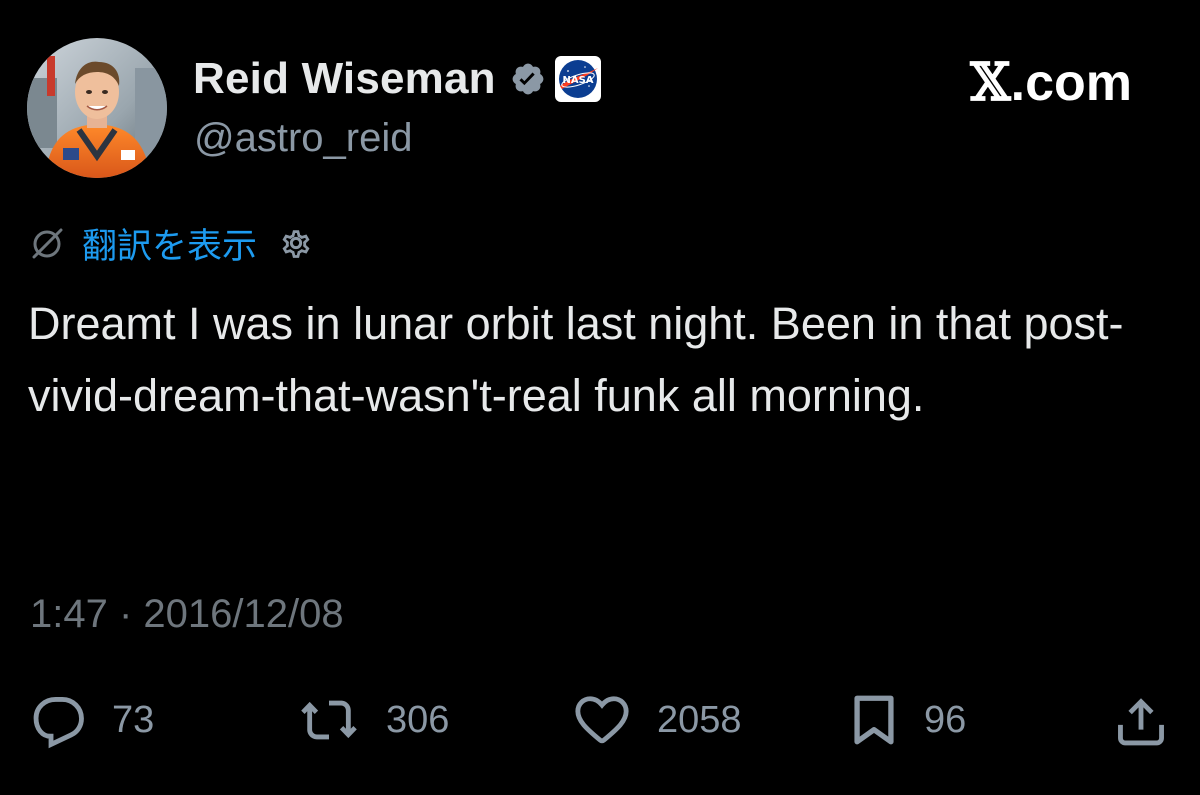 This screenshot has height=795, width=1200. I want to click on bookmark-icon, so click(874, 720).